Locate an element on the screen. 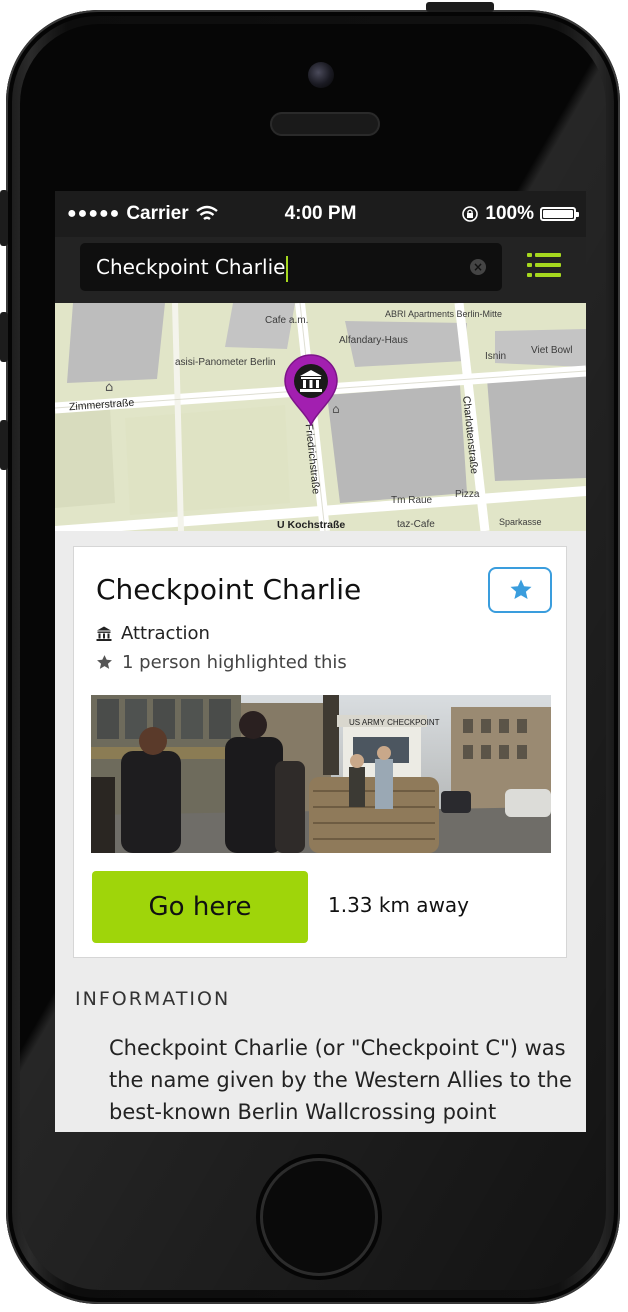 This screenshot has height=1312, width=628. information-heading: INFORMATION is located at coordinates (153, 999).